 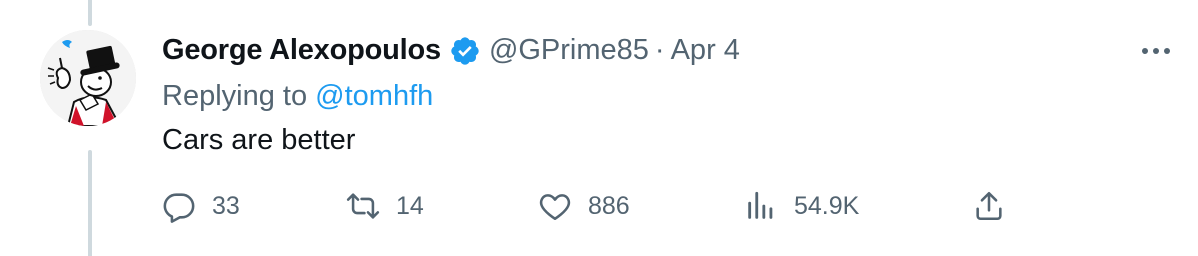 What do you see at coordinates (363, 206) in the screenshot?
I see `retweet-icon` at bounding box center [363, 206].